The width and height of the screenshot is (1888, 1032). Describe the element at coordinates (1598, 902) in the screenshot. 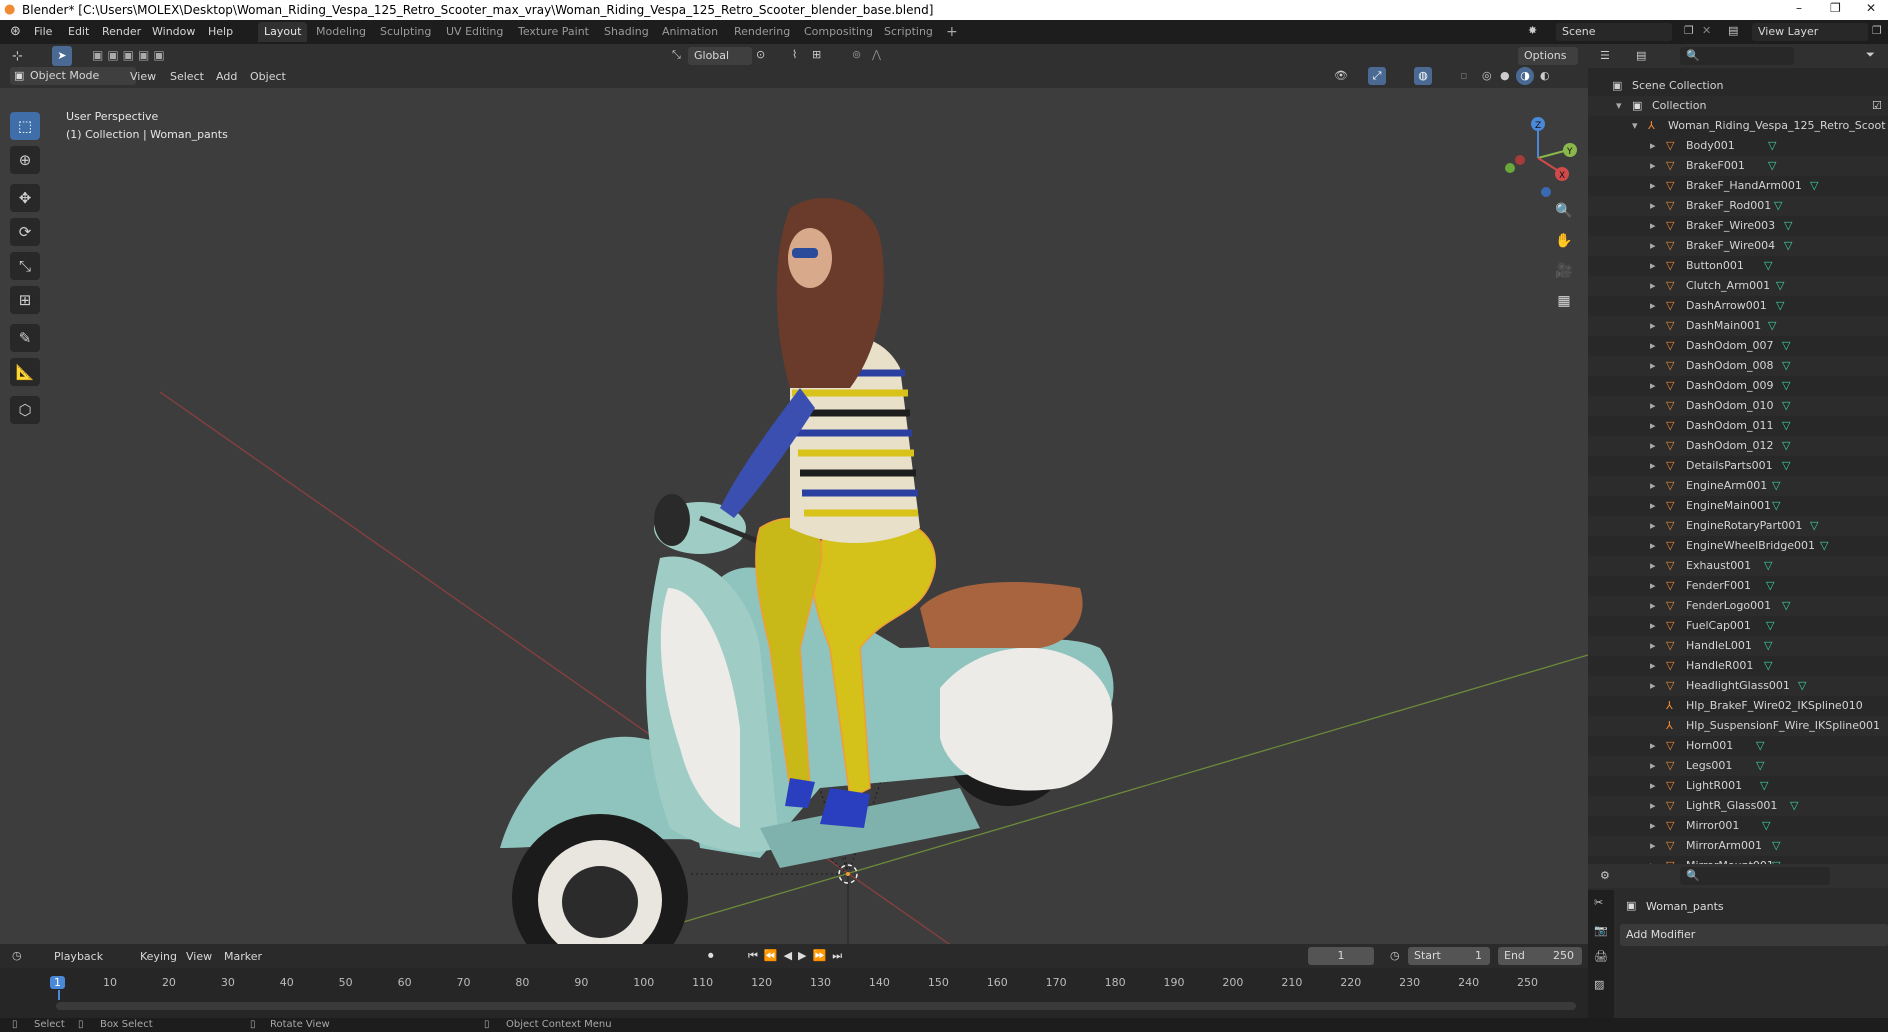

I see `tool-properties-icon: ✂` at that location.